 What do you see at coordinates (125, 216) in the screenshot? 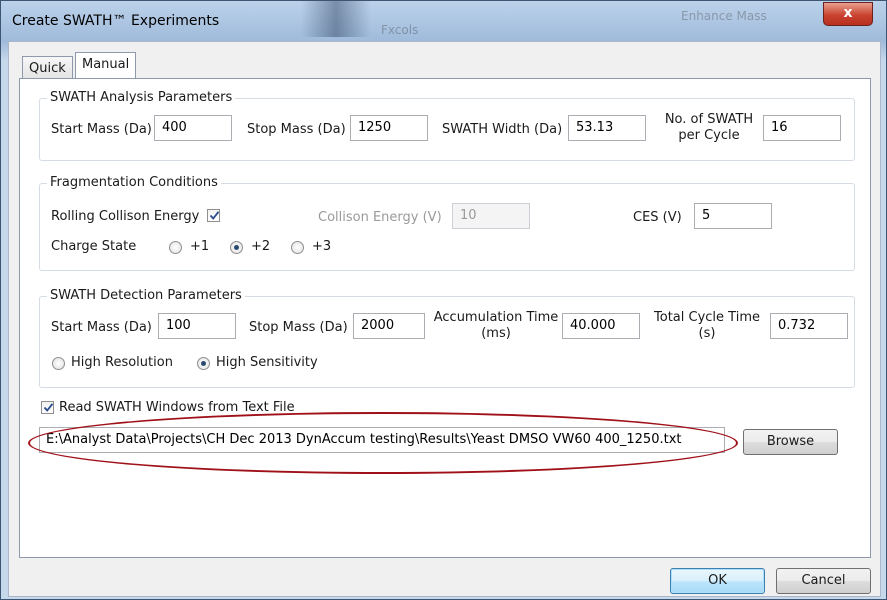
I see `rolling-ce-label: Rolling Collison Energy` at bounding box center [125, 216].